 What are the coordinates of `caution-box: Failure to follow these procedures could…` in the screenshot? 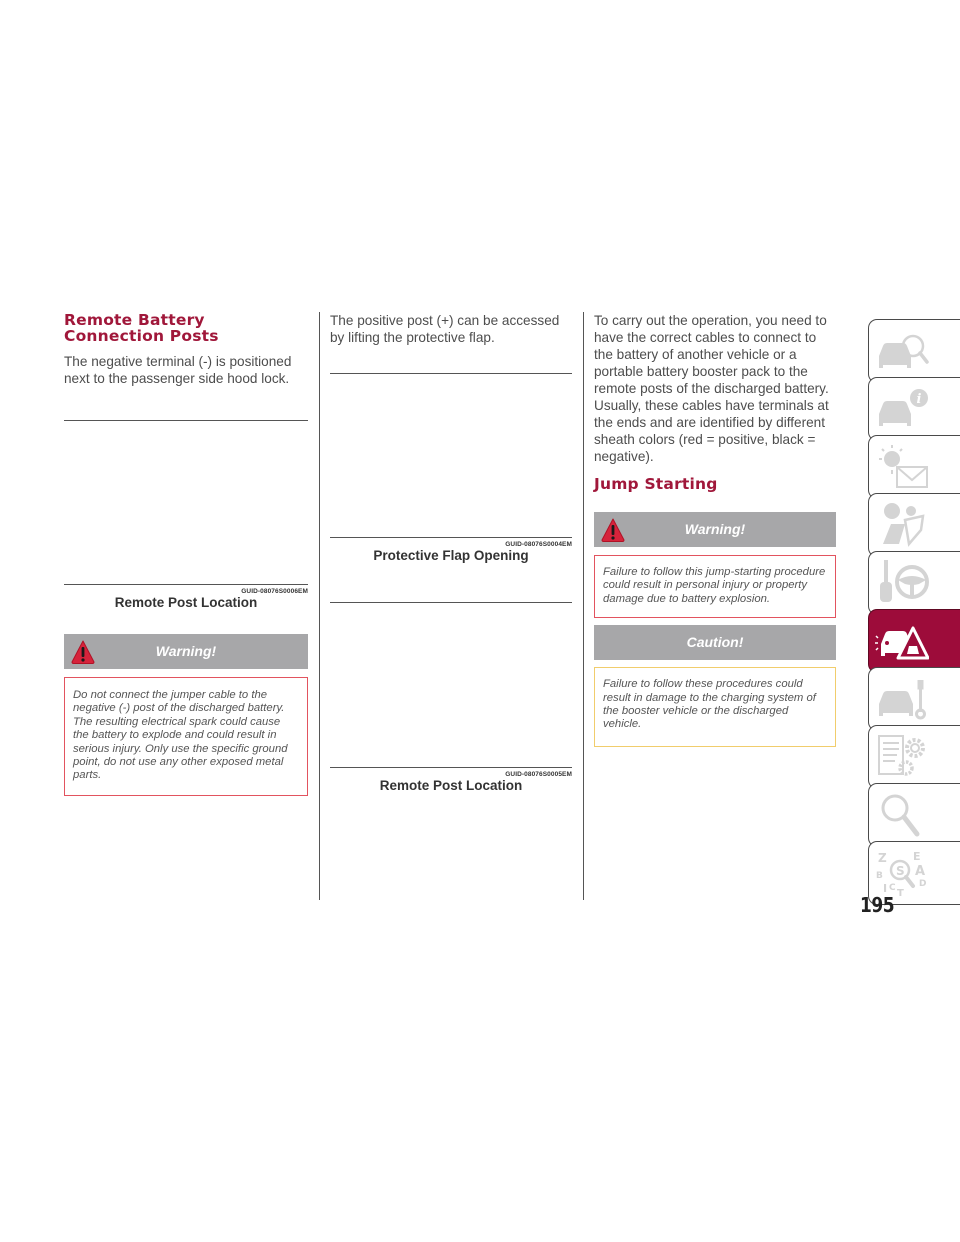 It's located at (715, 707).